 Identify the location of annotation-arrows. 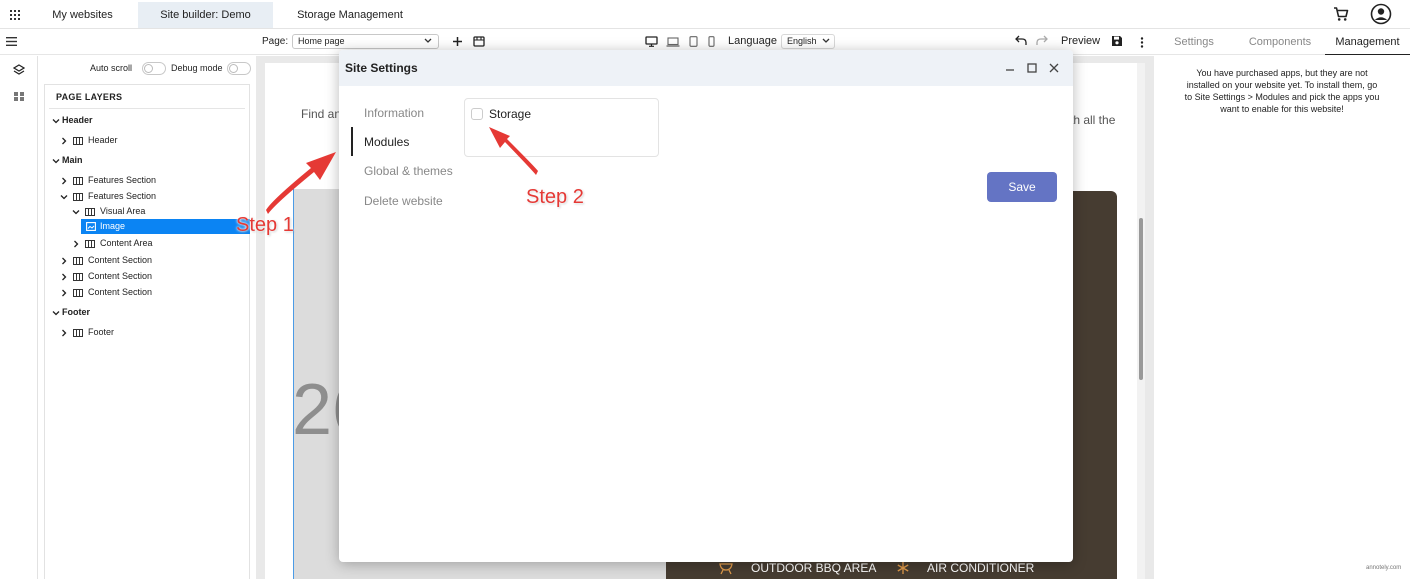
(402, 170).